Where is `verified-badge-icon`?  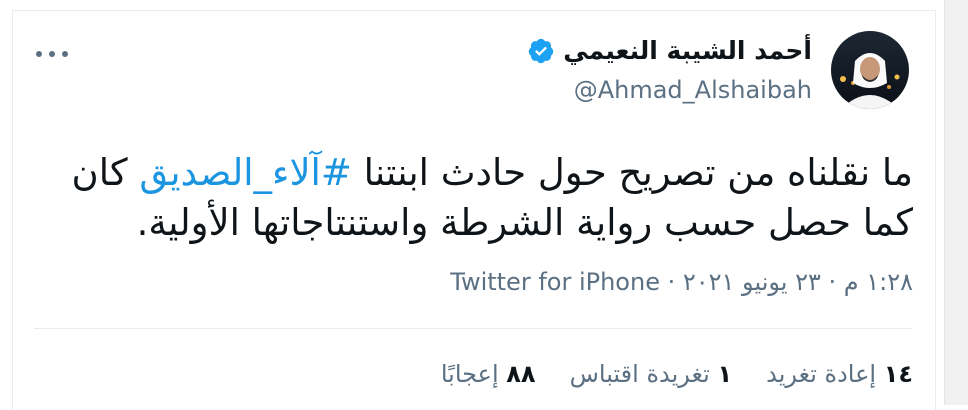 verified-badge-icon is located at coordinates (541, 51).